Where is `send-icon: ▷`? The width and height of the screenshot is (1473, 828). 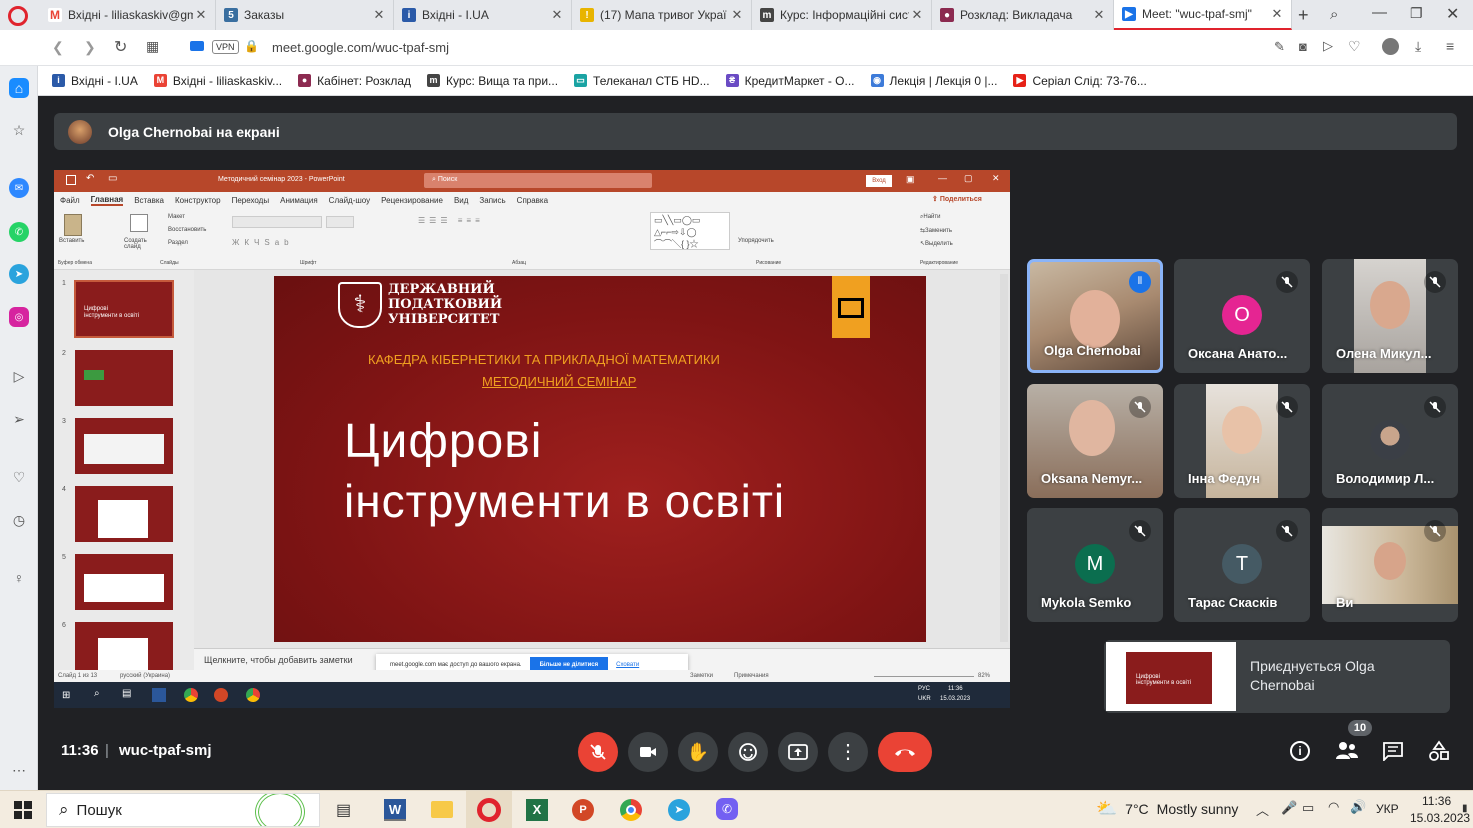 send-icon: ▷ is located at coordinates (1328, 46).